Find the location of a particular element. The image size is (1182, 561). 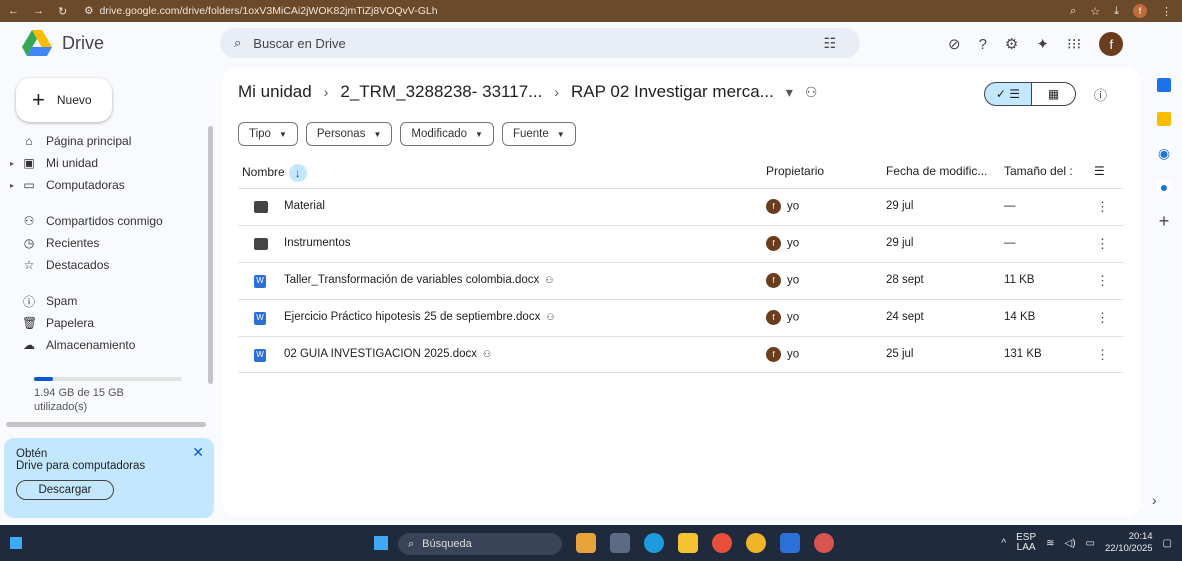

sidebar-item-trash: 🗑 Papelera is located at coordinates (105, 323).